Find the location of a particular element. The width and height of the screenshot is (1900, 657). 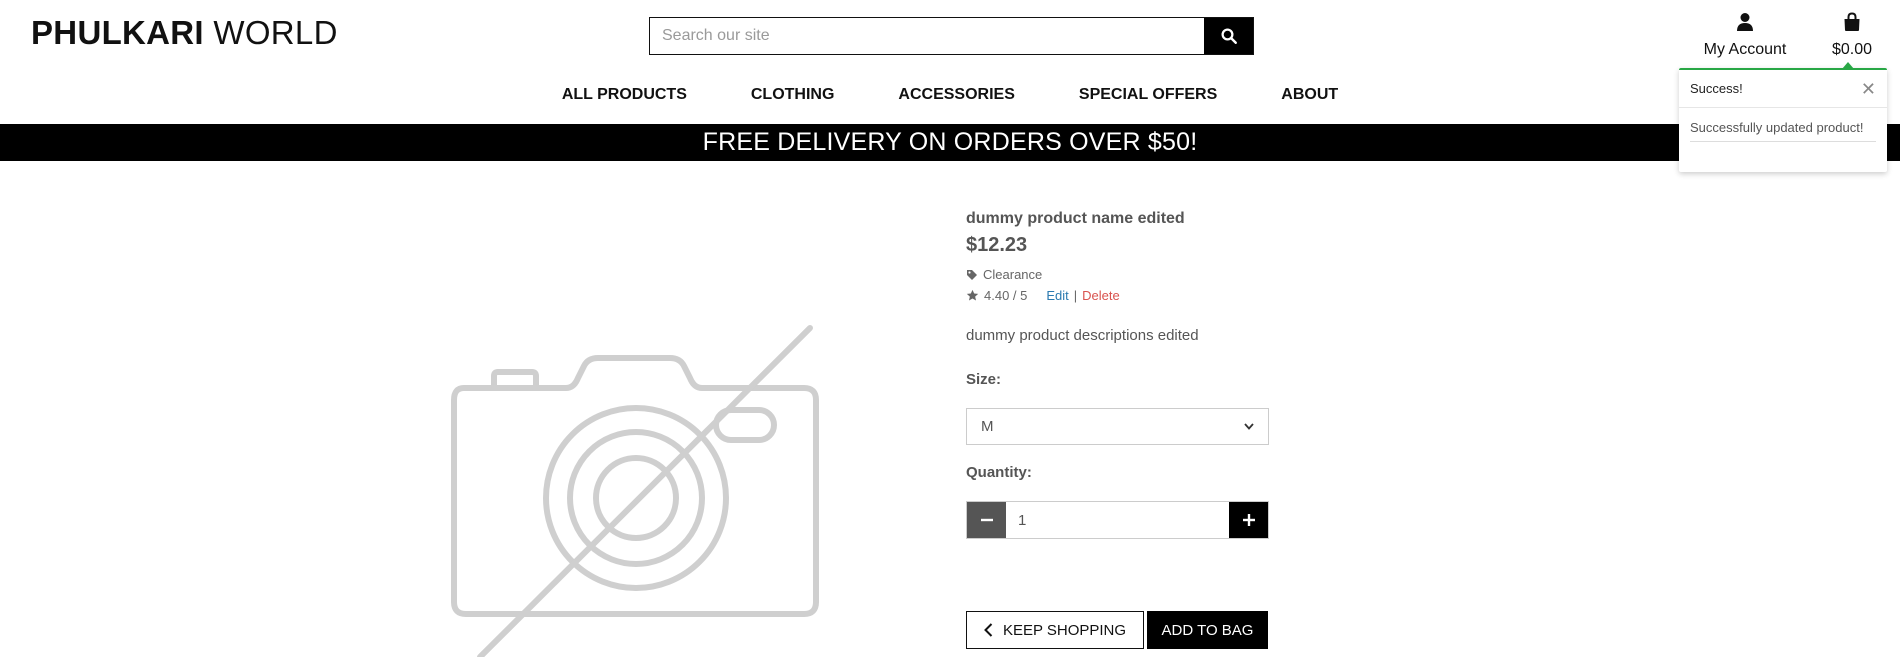

no-image-camera-icon is located at coordinates (635, 491).